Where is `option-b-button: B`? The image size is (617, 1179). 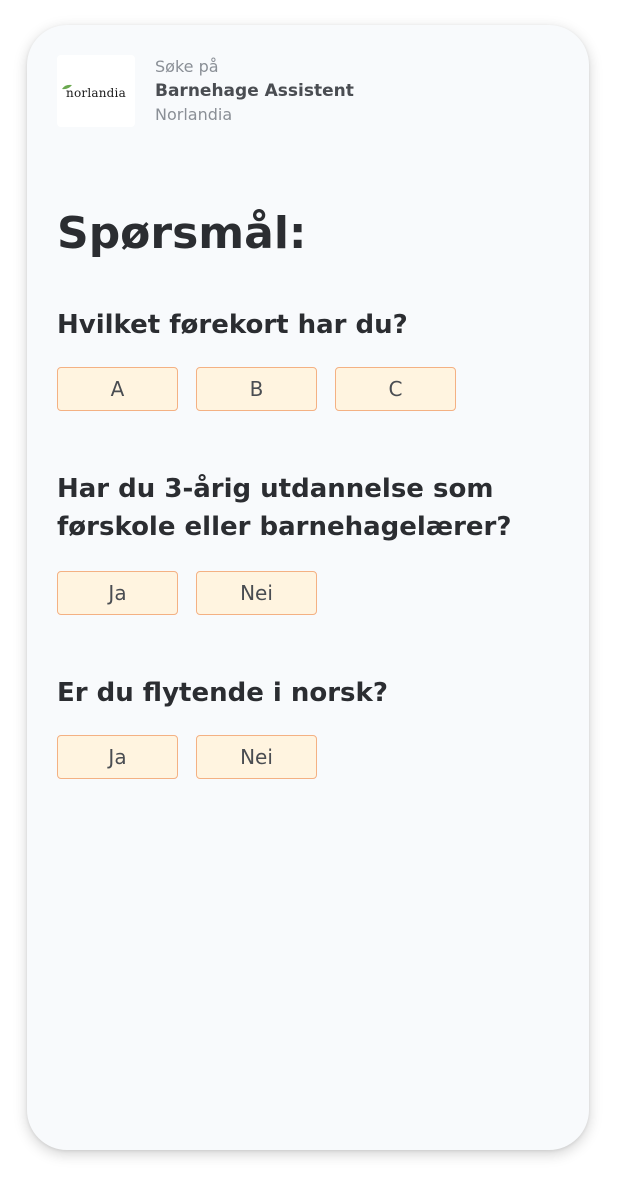
option-b-button: B is located at coordinates (256, 389).